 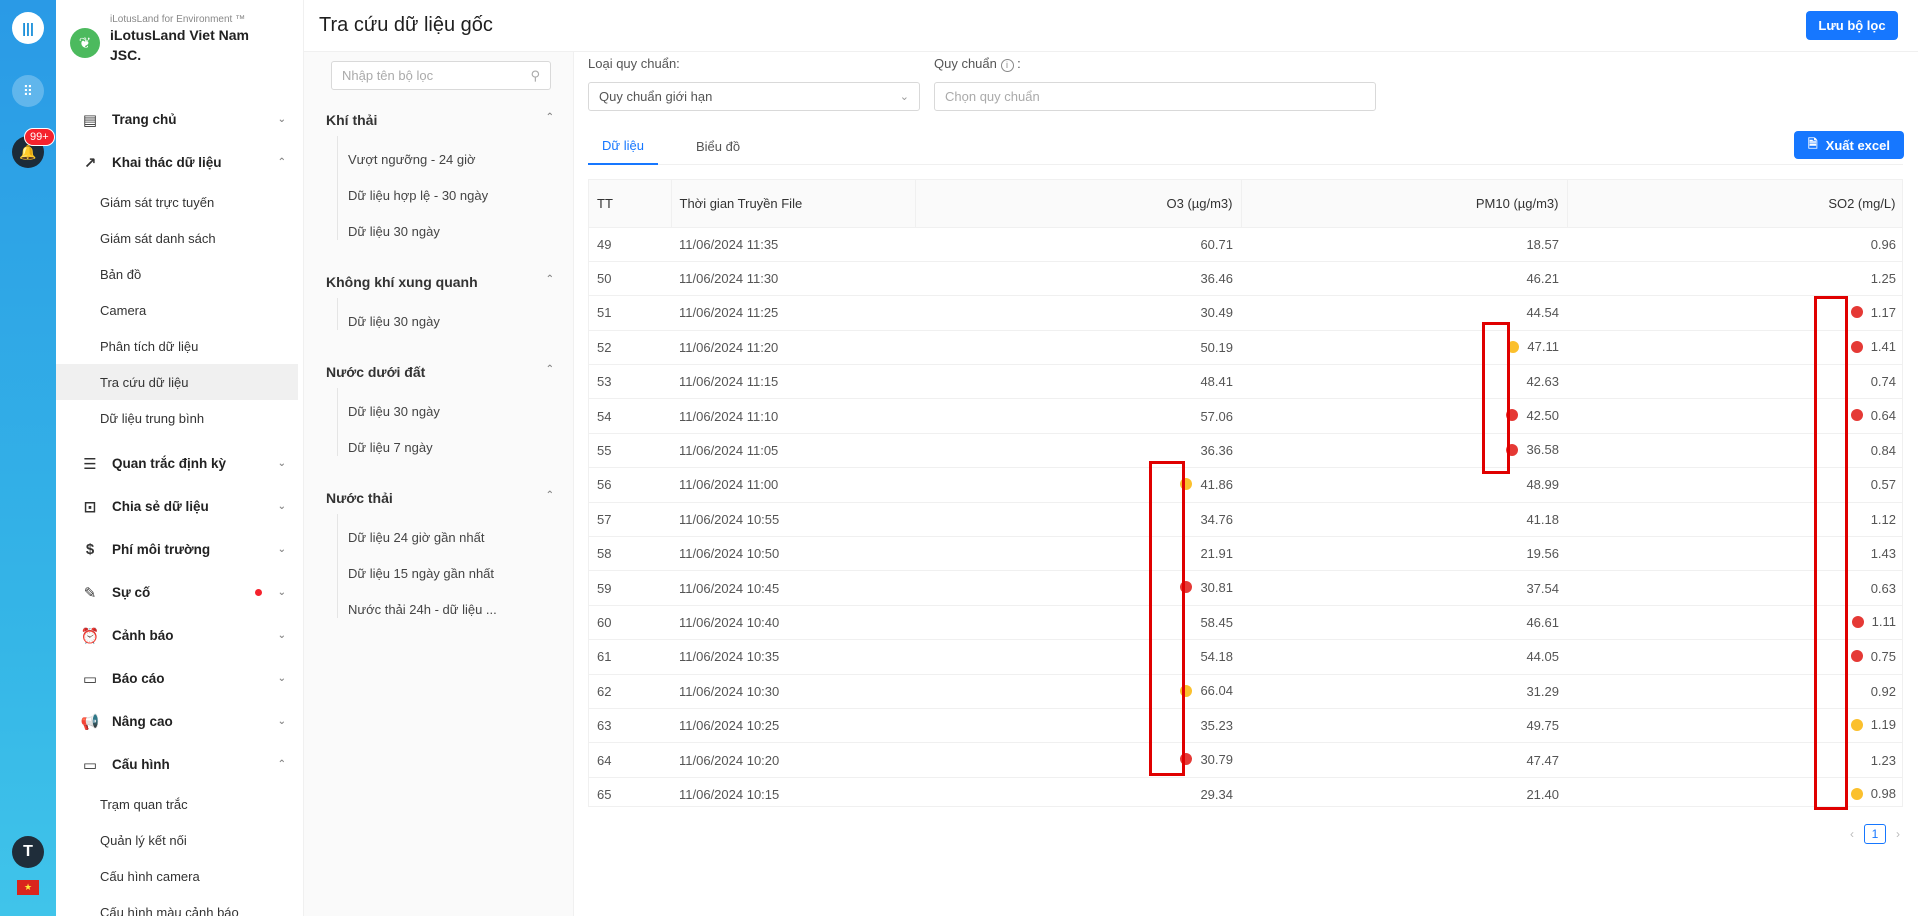 I want to click on standard-select: Chọn quy chuẩn, so click(x=1155, y=96).